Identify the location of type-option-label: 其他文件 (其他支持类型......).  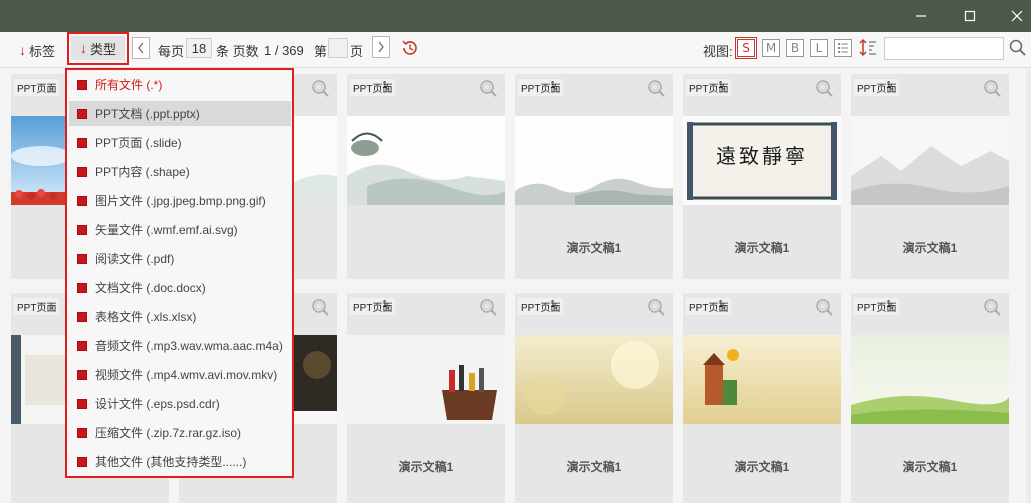
(171, 462).